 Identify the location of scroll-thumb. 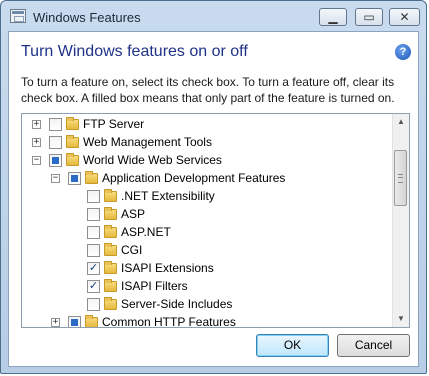
(400, 178).